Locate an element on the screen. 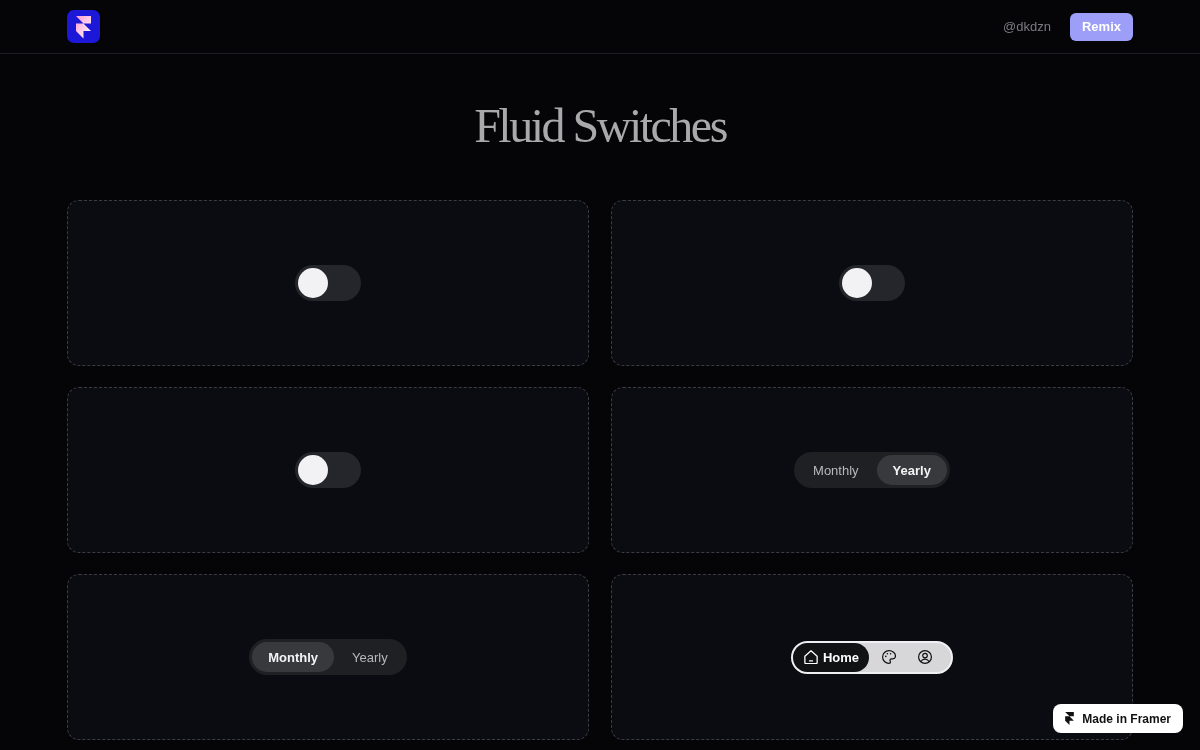 The image size is (1200, 750). user-icon is located at coordinates (925, 657).